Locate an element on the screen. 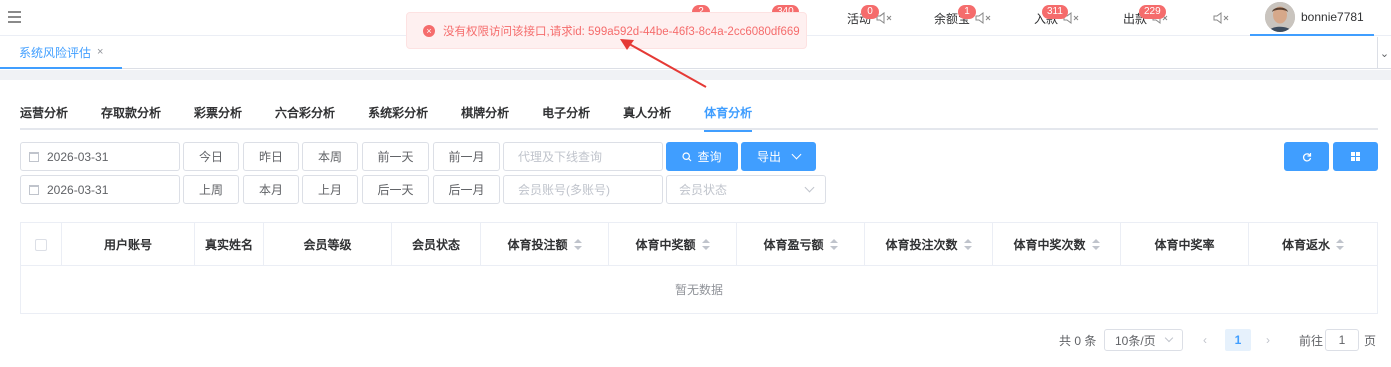  today-button: 今日 is located at coordinates (211, 156).